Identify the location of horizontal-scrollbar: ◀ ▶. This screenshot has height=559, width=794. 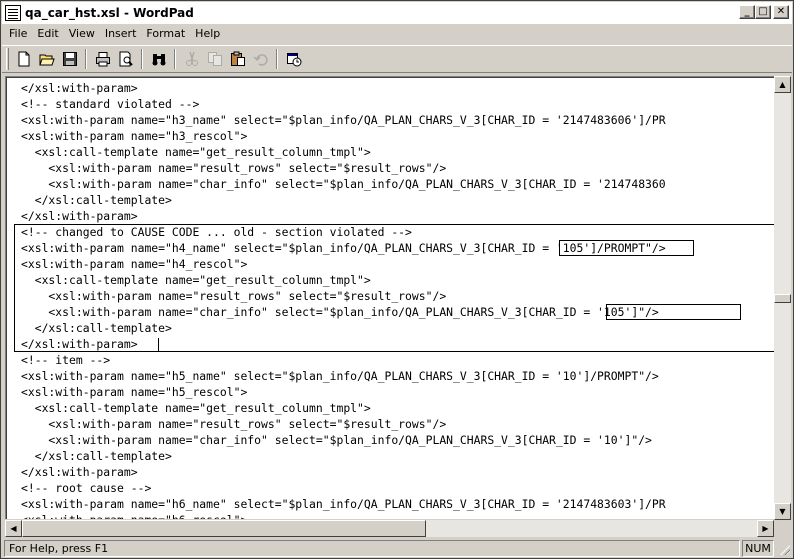
(389, 528).